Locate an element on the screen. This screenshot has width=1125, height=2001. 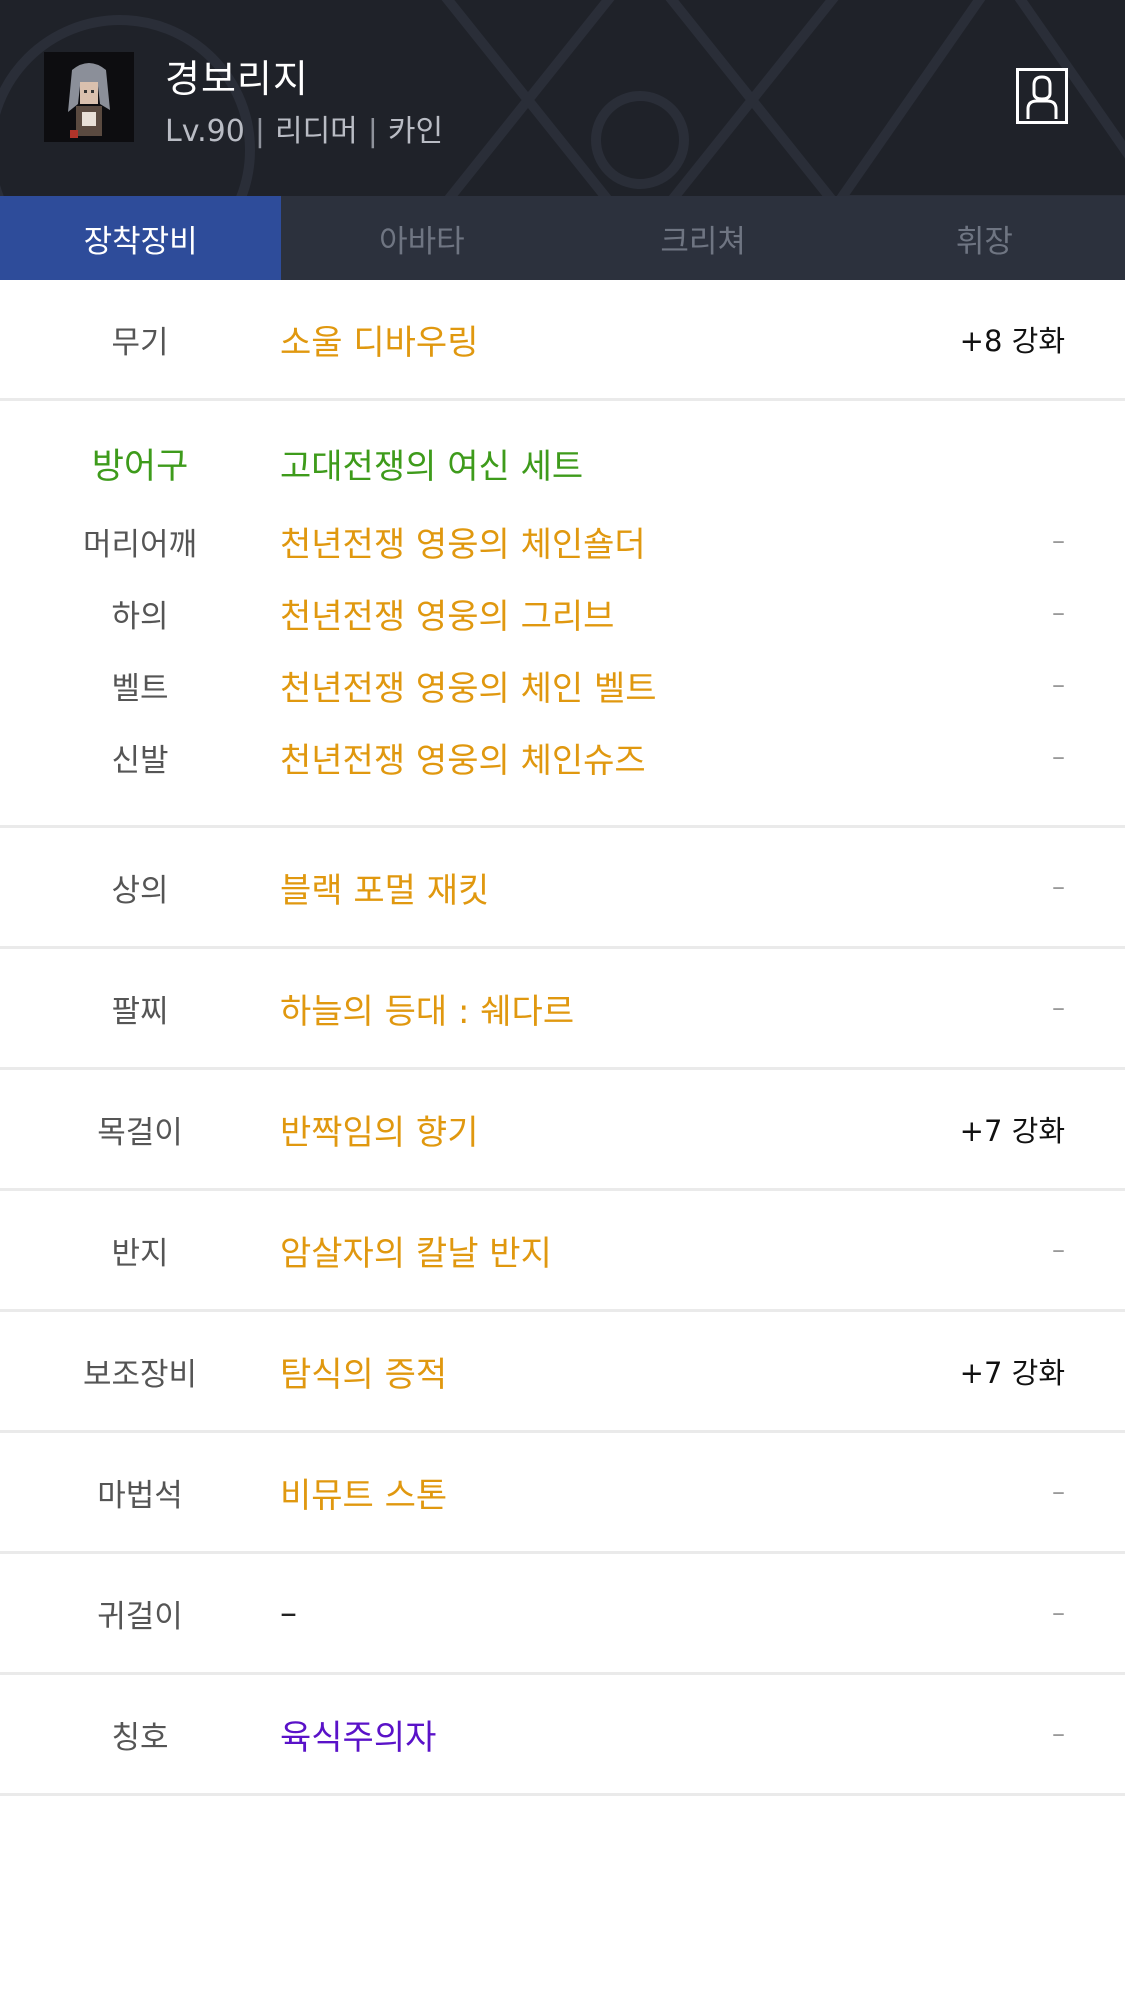
item-name: 암살자의 칼날 반지 is located at coordinates (416, 1253).